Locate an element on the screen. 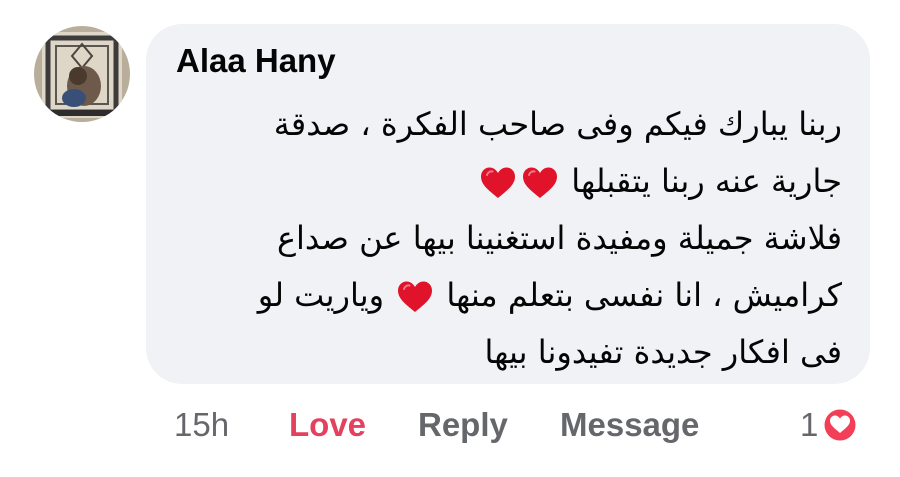  comment-line-text: فى افكار جديدة تفيدونا بيها is located at coordinates (663, 352).